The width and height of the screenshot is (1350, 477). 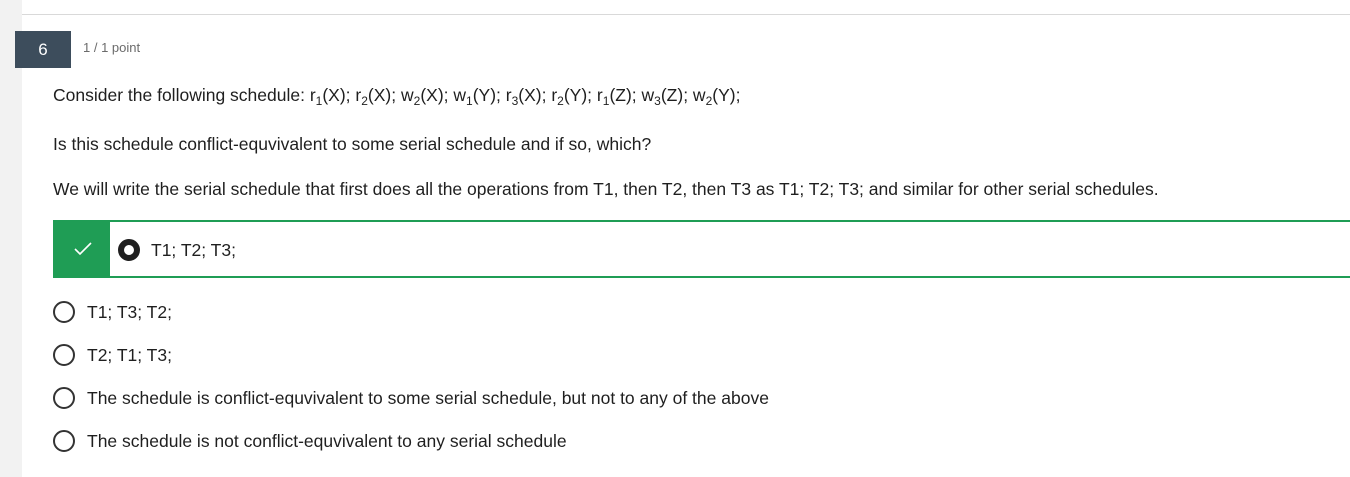 I want to click on schedule-op: w3(Z);, so click(x=667, y=96).